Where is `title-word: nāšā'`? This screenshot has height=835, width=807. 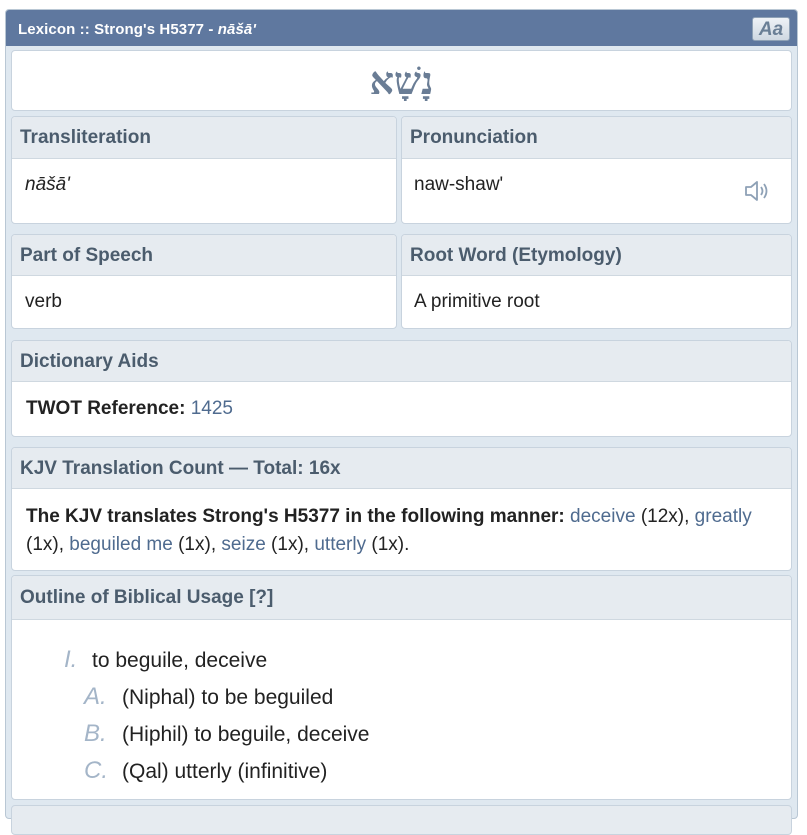
title-word: nāšā' is located at coordinates (237, 29).